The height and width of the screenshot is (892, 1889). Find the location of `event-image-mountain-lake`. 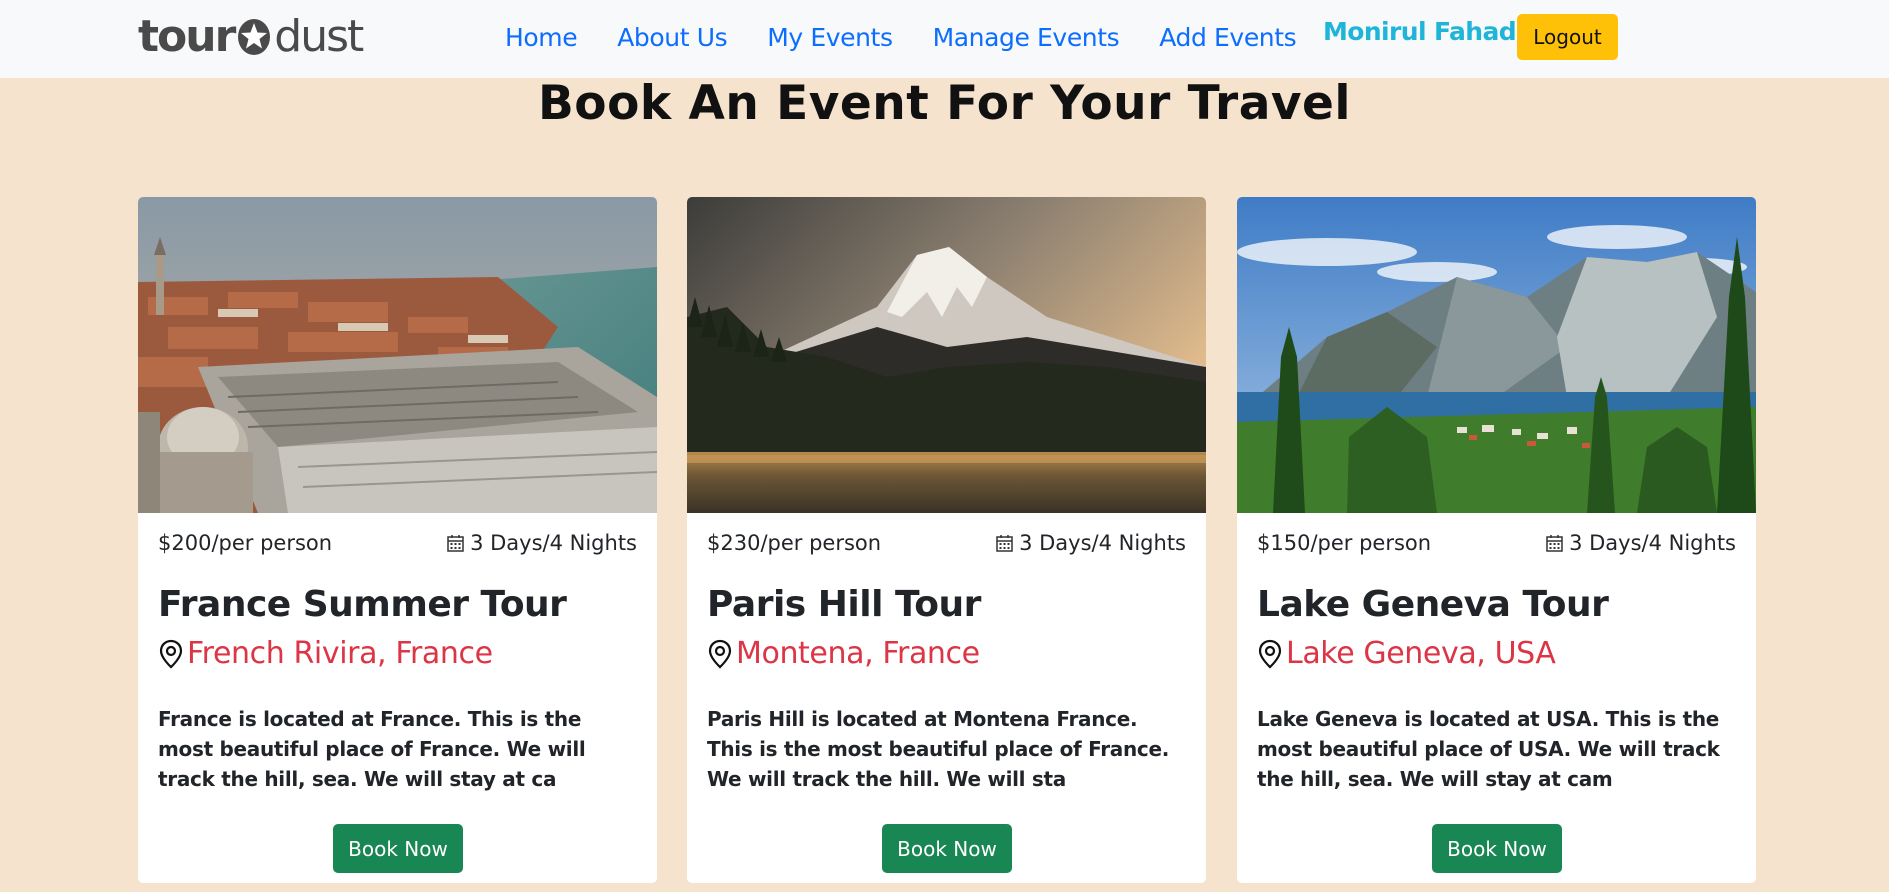

event-image-mountain-lake is located at coordinates (946, 355).